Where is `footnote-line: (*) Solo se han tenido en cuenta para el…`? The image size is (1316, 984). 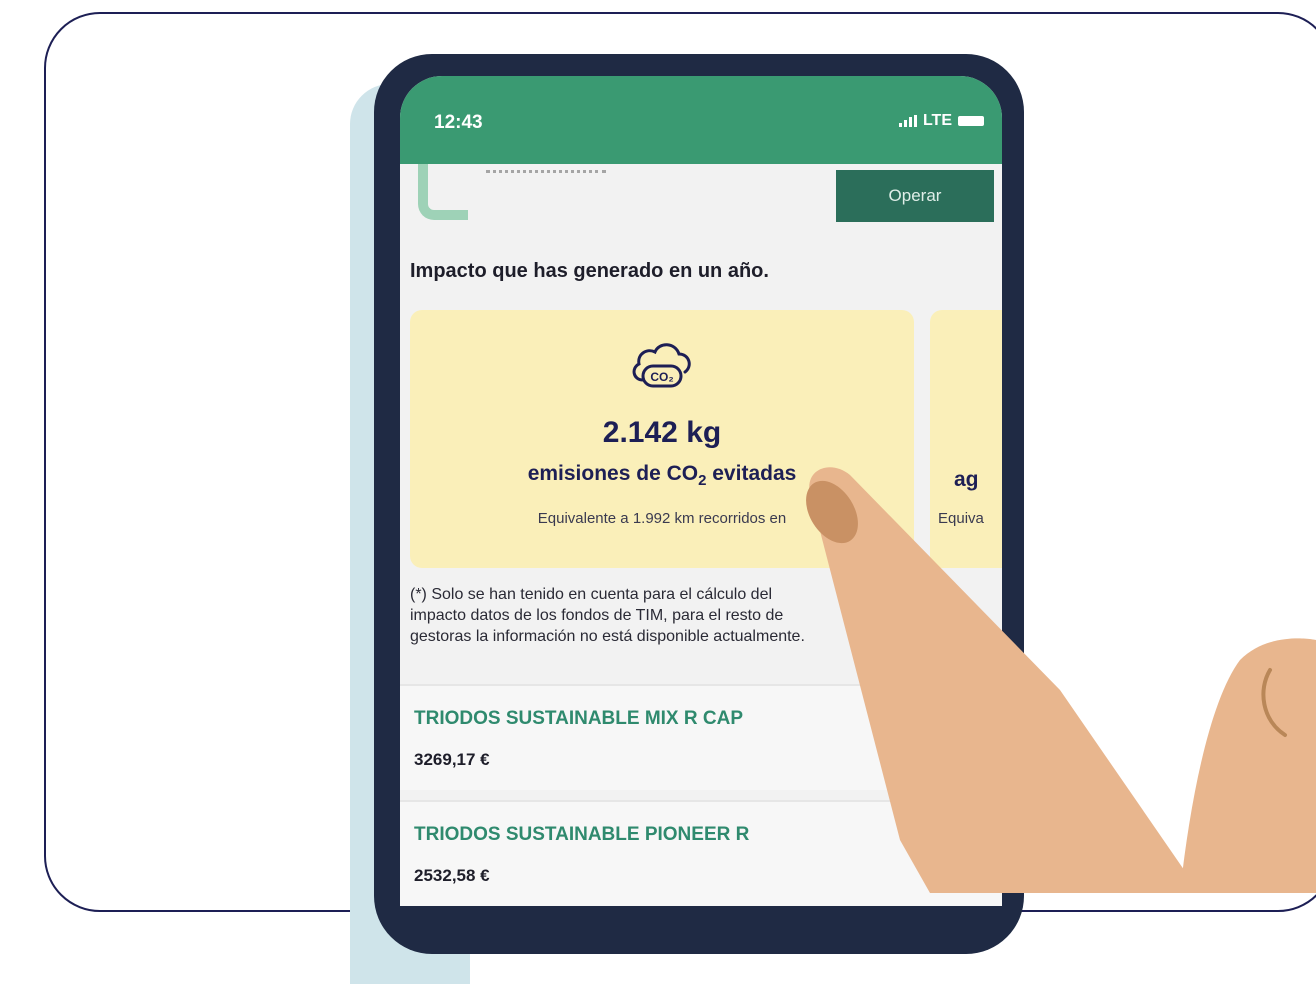
footnote-line: (*) Solo se han tenido en cuenta para el… is located at coordinates (591, 594).